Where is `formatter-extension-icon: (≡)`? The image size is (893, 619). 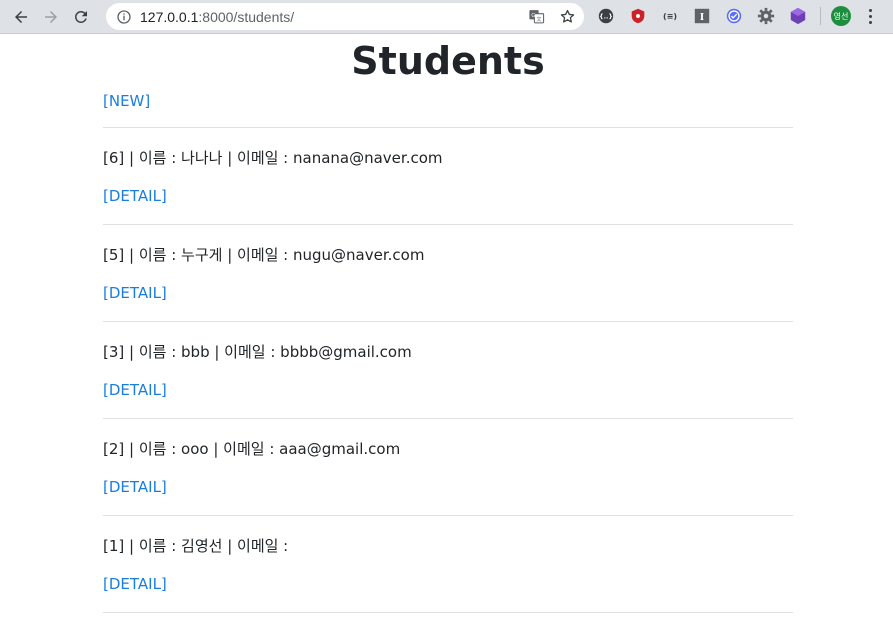
formatter-extension-icon: (≡) is located at coordinates (670, 16).